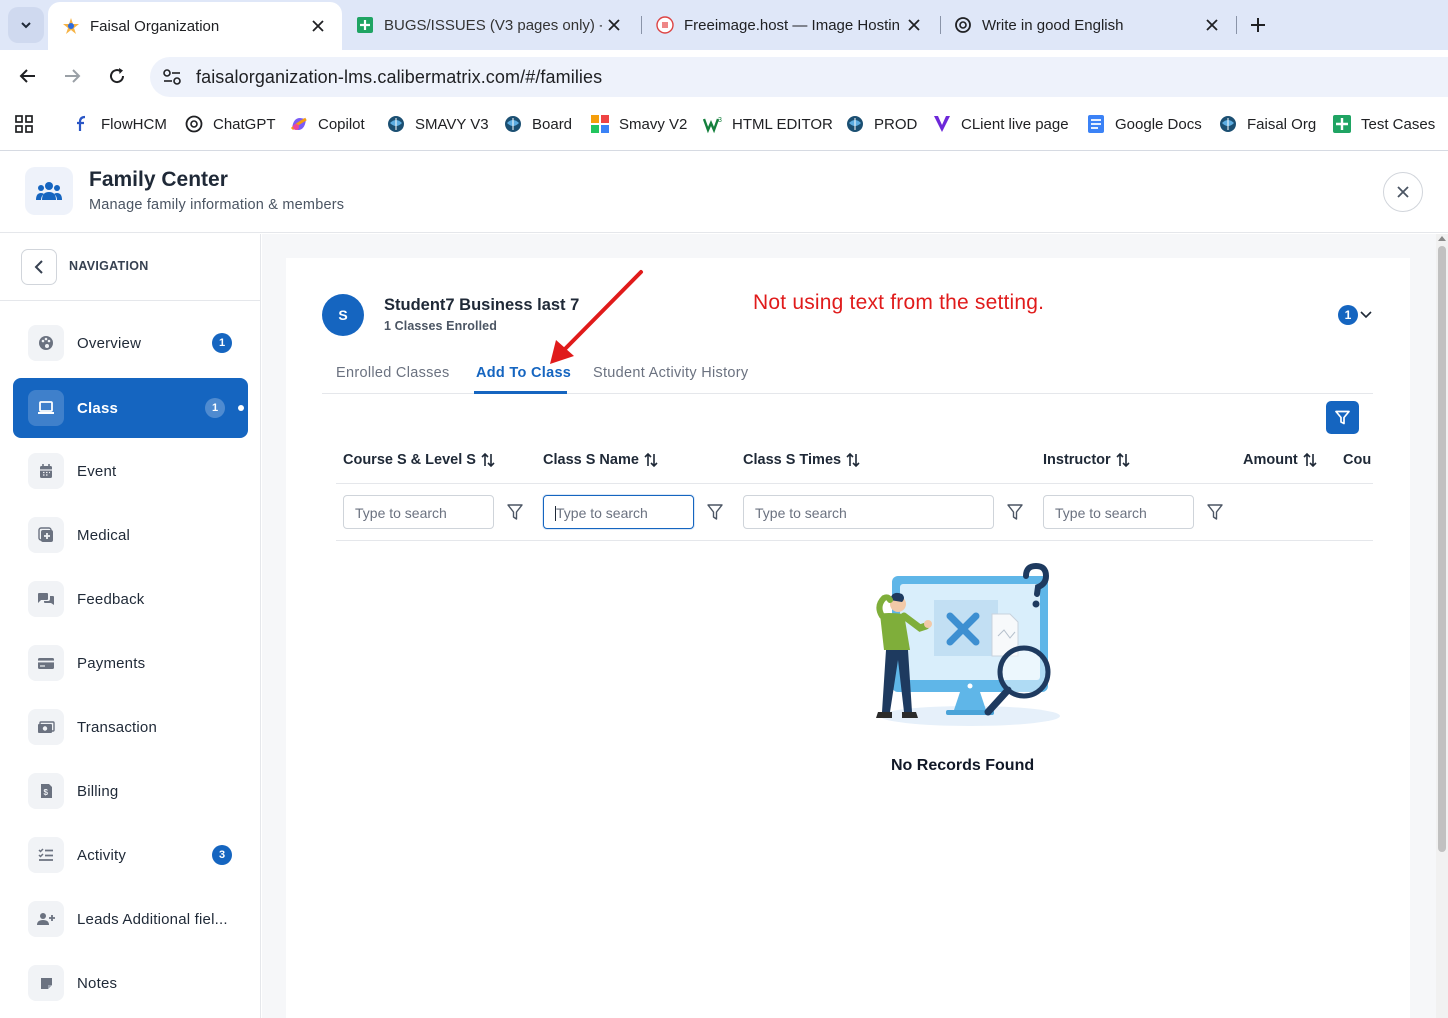 This screenshot has width=1448, height=1018. Describe the element at coordinates (537, 124) in the screenshot. I see `bookmark-board: Board` at that location.